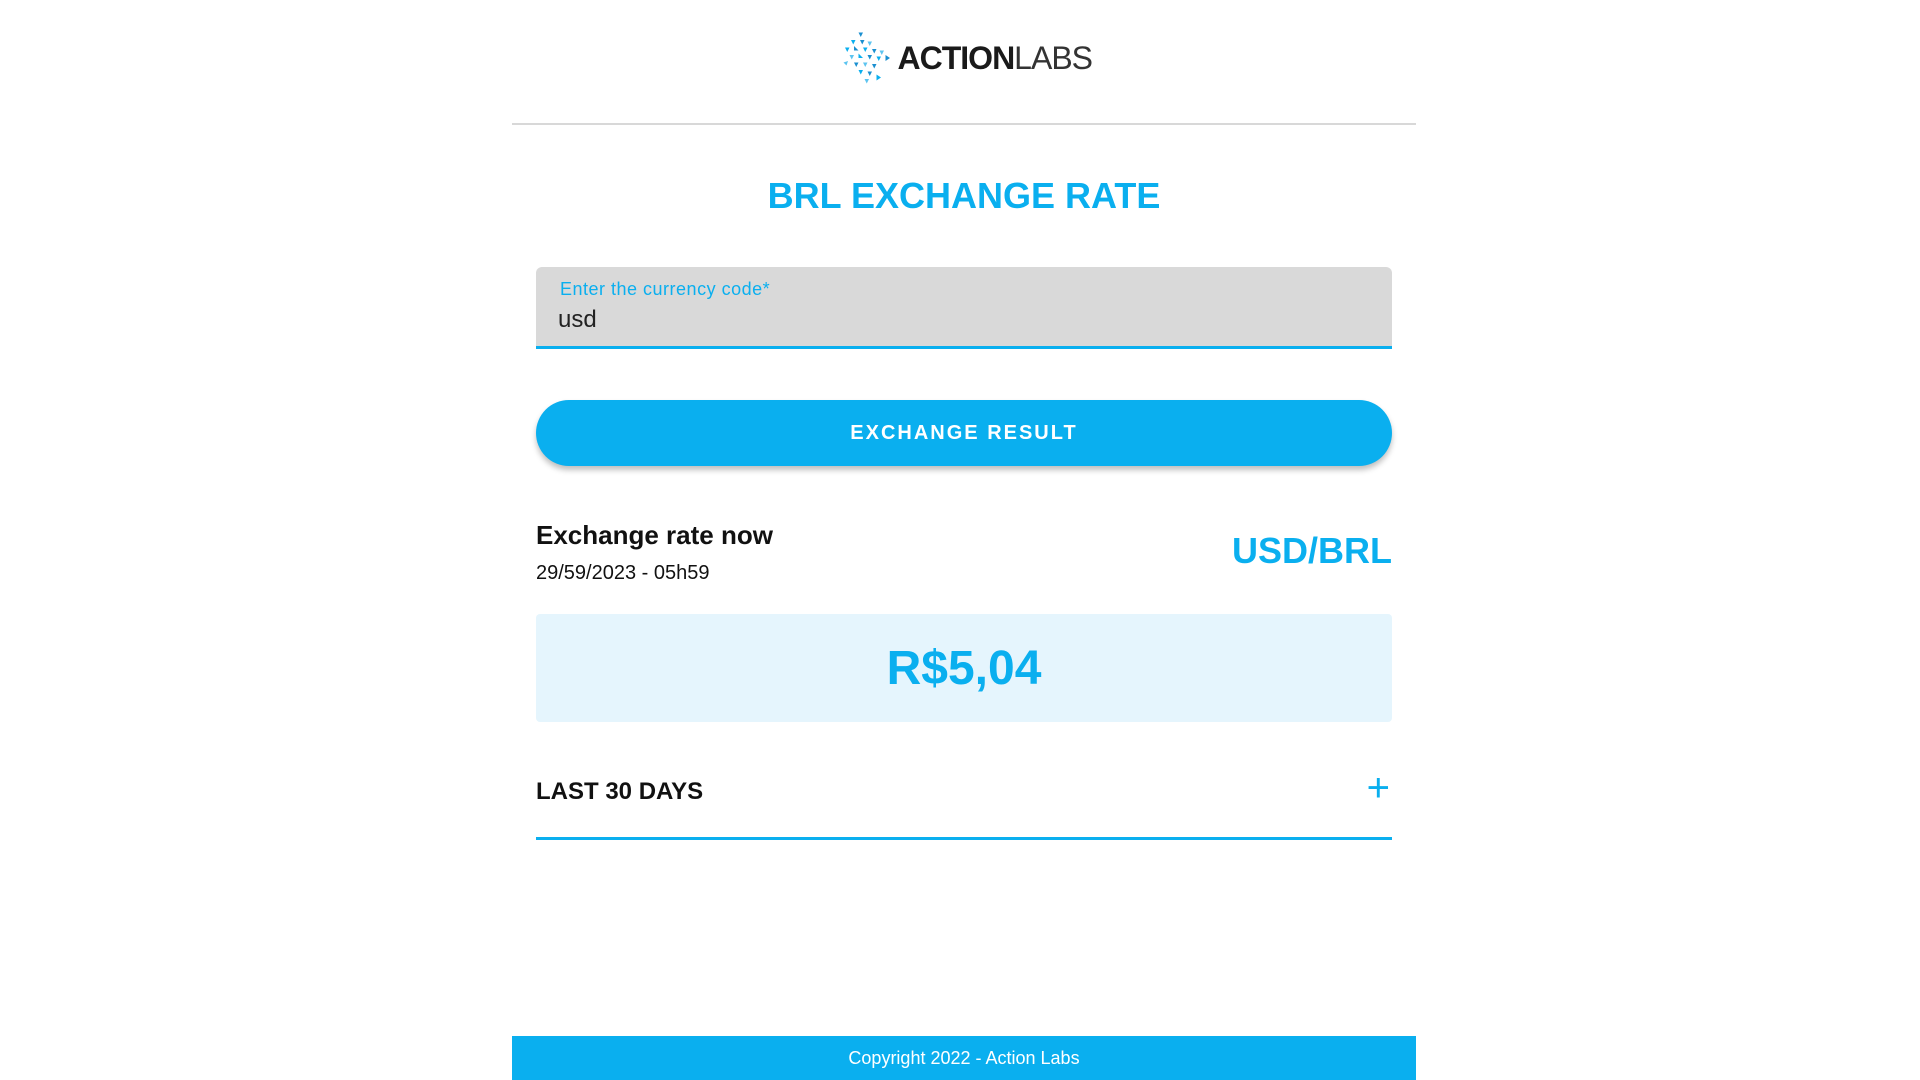 Image resolution: width=1920 pixels, height=1080 pixels. Describe the element at coordinates (1312, 550) in the screenshot. I see `currency-pair: USD/BRL` at that location.